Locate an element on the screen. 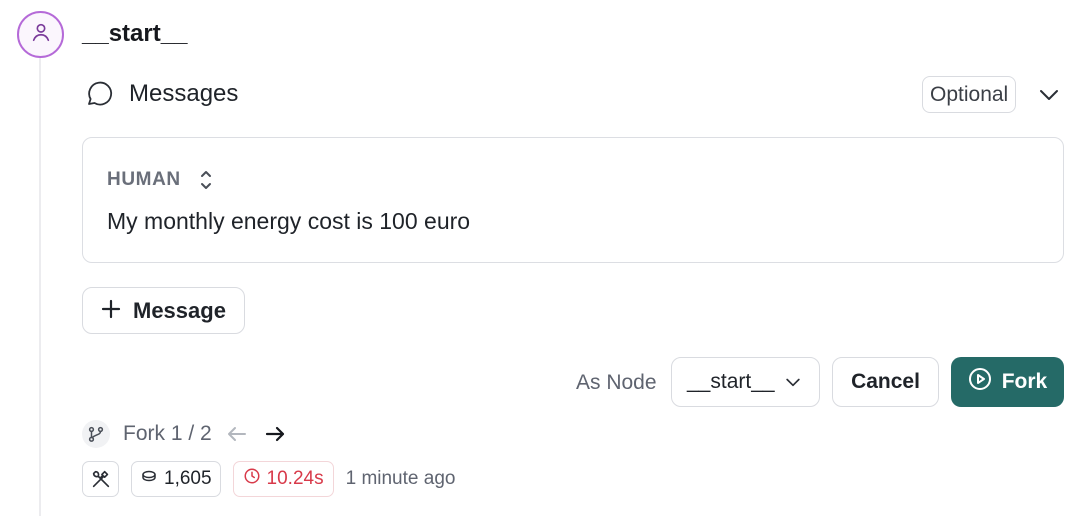 The height and width of the screenshot is (516, 1080). arrow-left-icon is located at coordinates (237, 434).